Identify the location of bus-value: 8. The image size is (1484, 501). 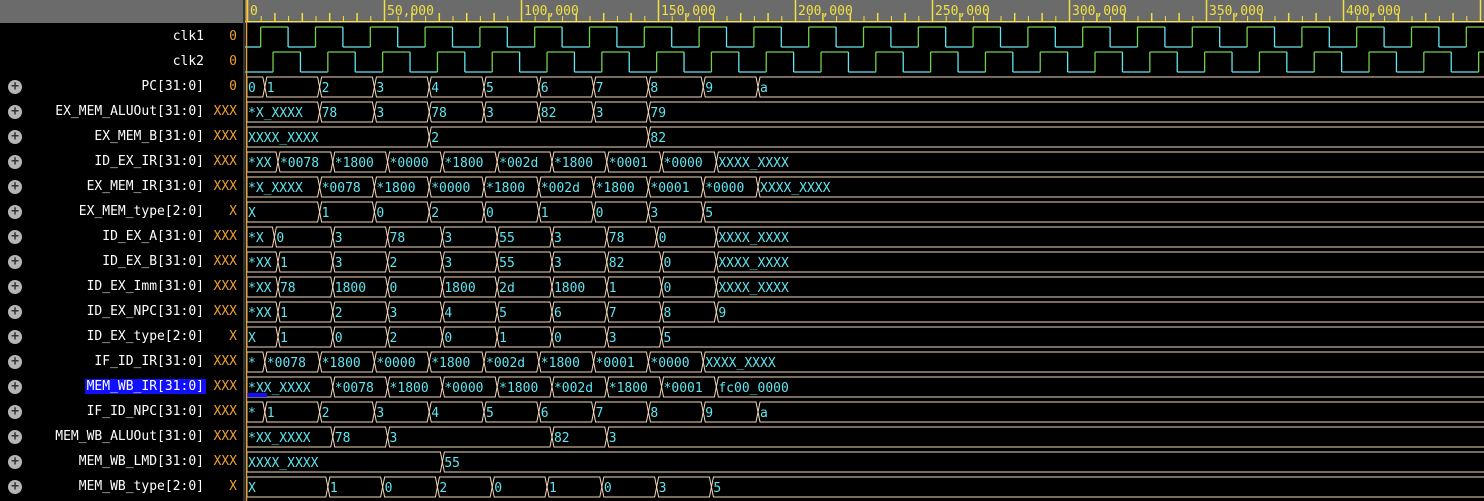
(654, 88).